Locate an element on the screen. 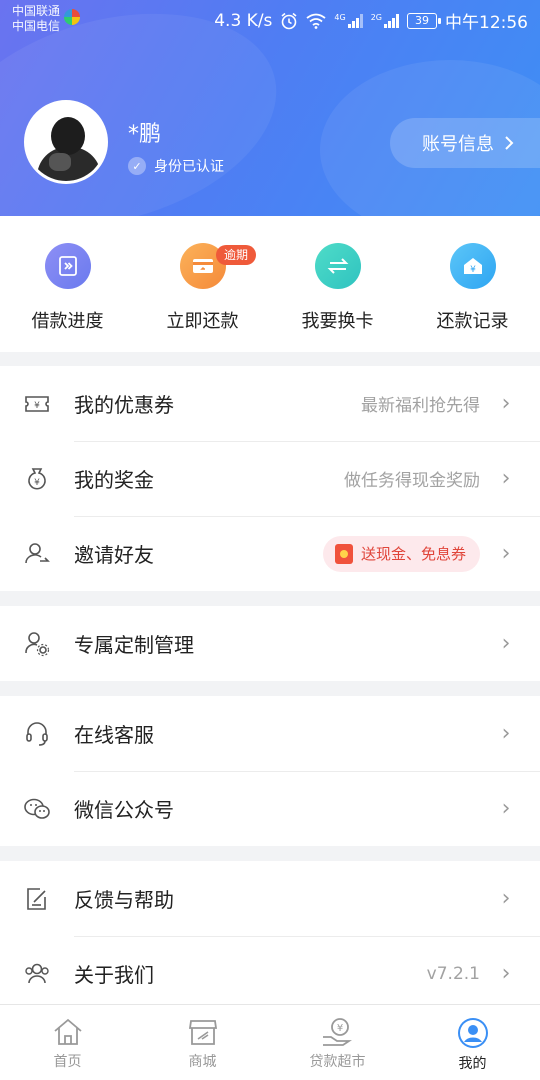 This screenshot has height=1080, width=540. menu-label: 我的奖金 is located at coordinates (114, 480).